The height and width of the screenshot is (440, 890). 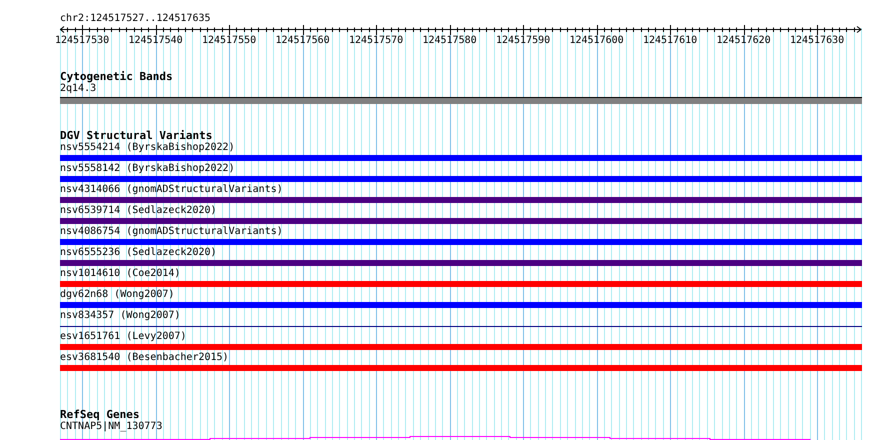 I want to click on variant-label: nsv6555236 (Sedlazeck2020), so click(x=138, y=253).